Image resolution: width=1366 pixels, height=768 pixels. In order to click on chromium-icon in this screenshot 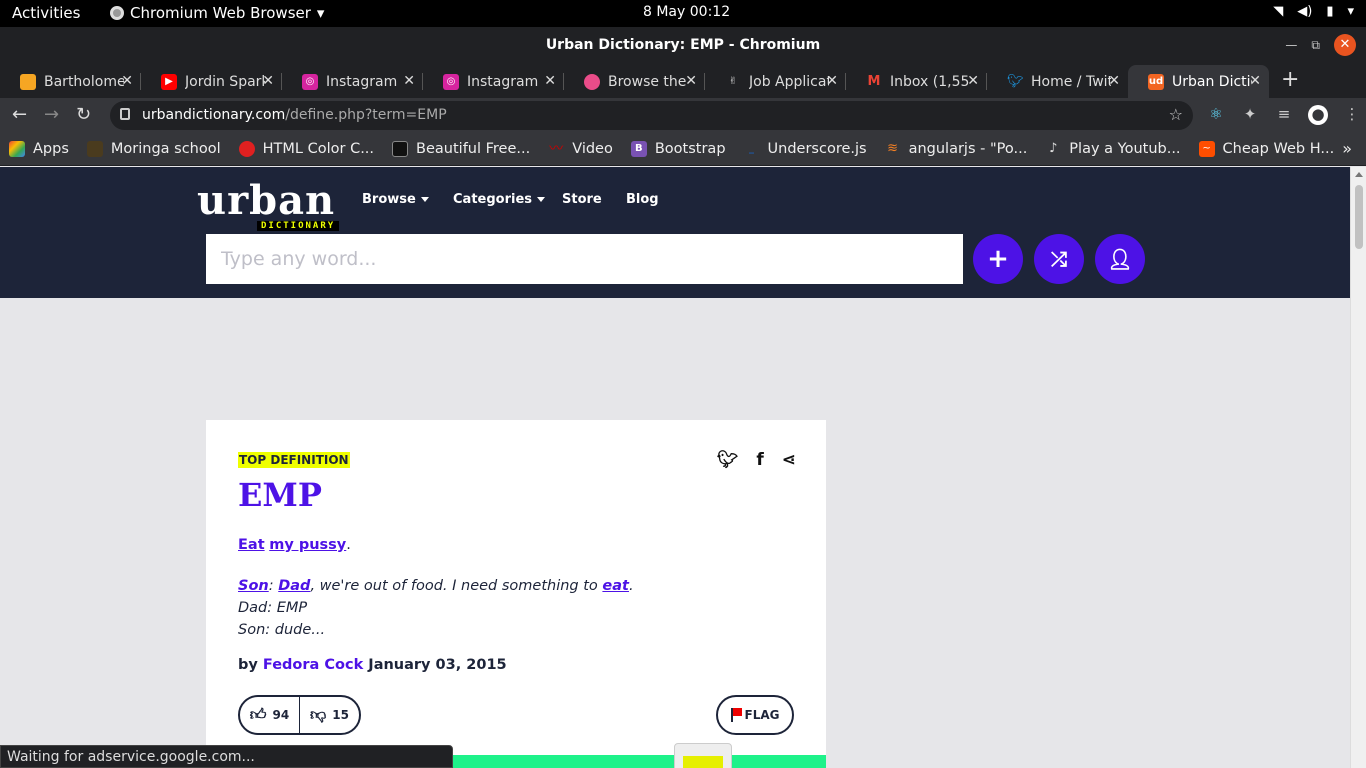, I will do `click(117, 13)`.